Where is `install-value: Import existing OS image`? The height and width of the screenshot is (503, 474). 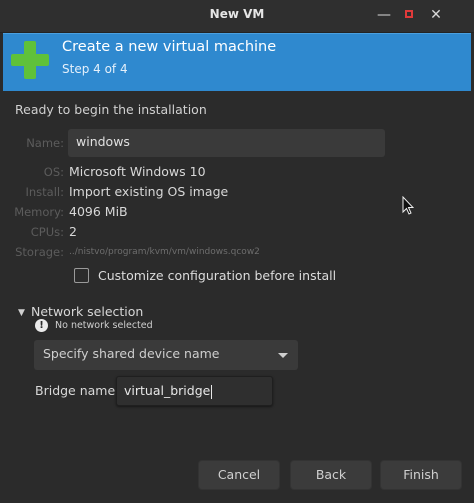 install-value: Import existing OS image is located at coordinates (149, 191).